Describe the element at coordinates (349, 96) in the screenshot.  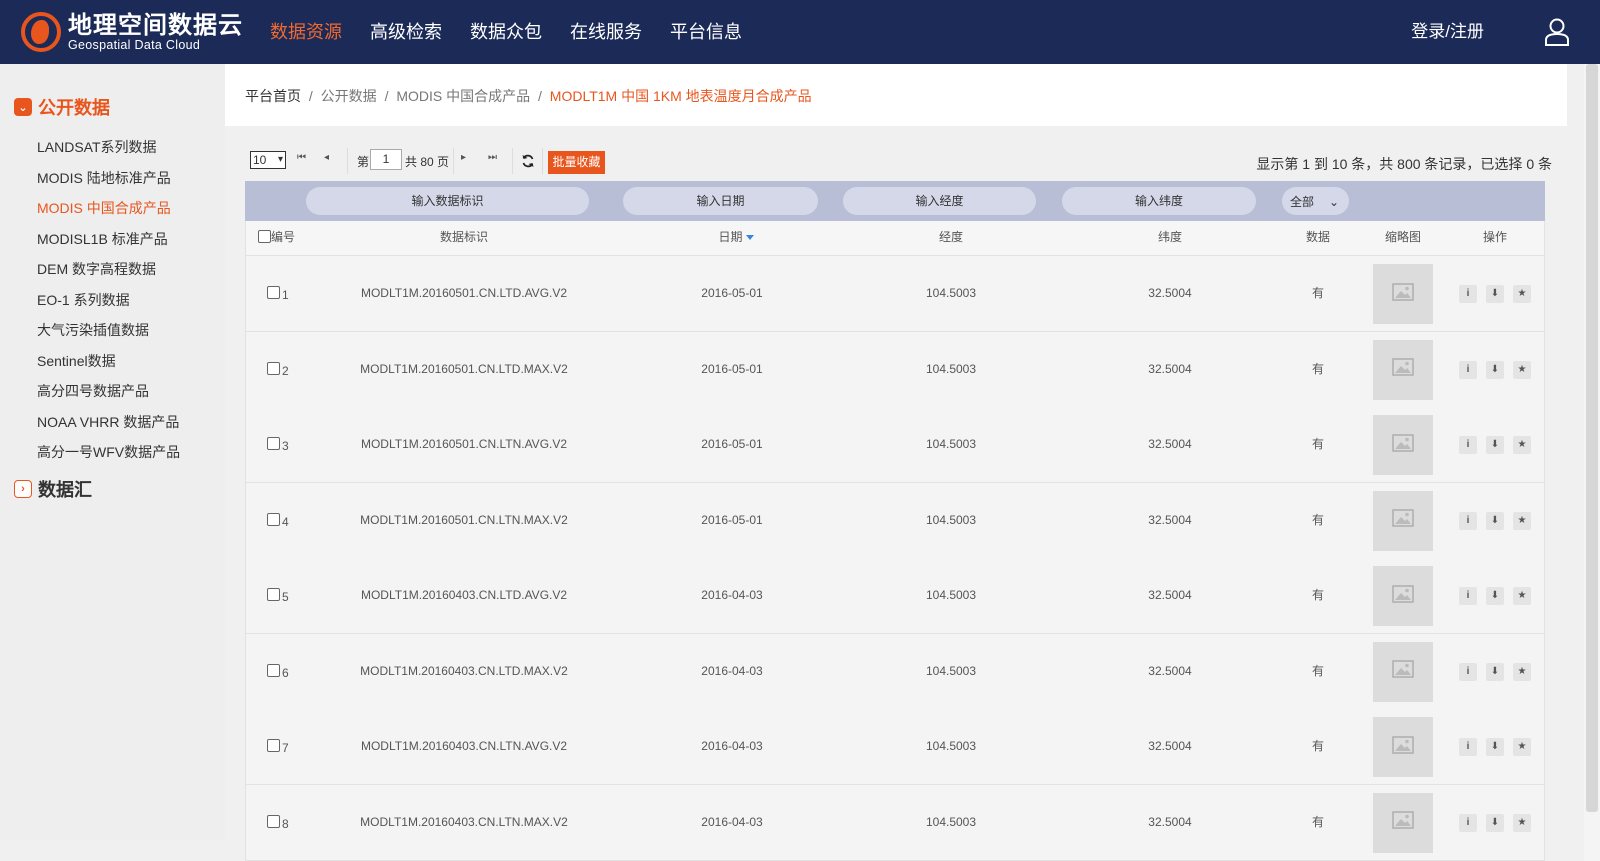
I see `breadcrumb-public-data: 公开数据` at that location.